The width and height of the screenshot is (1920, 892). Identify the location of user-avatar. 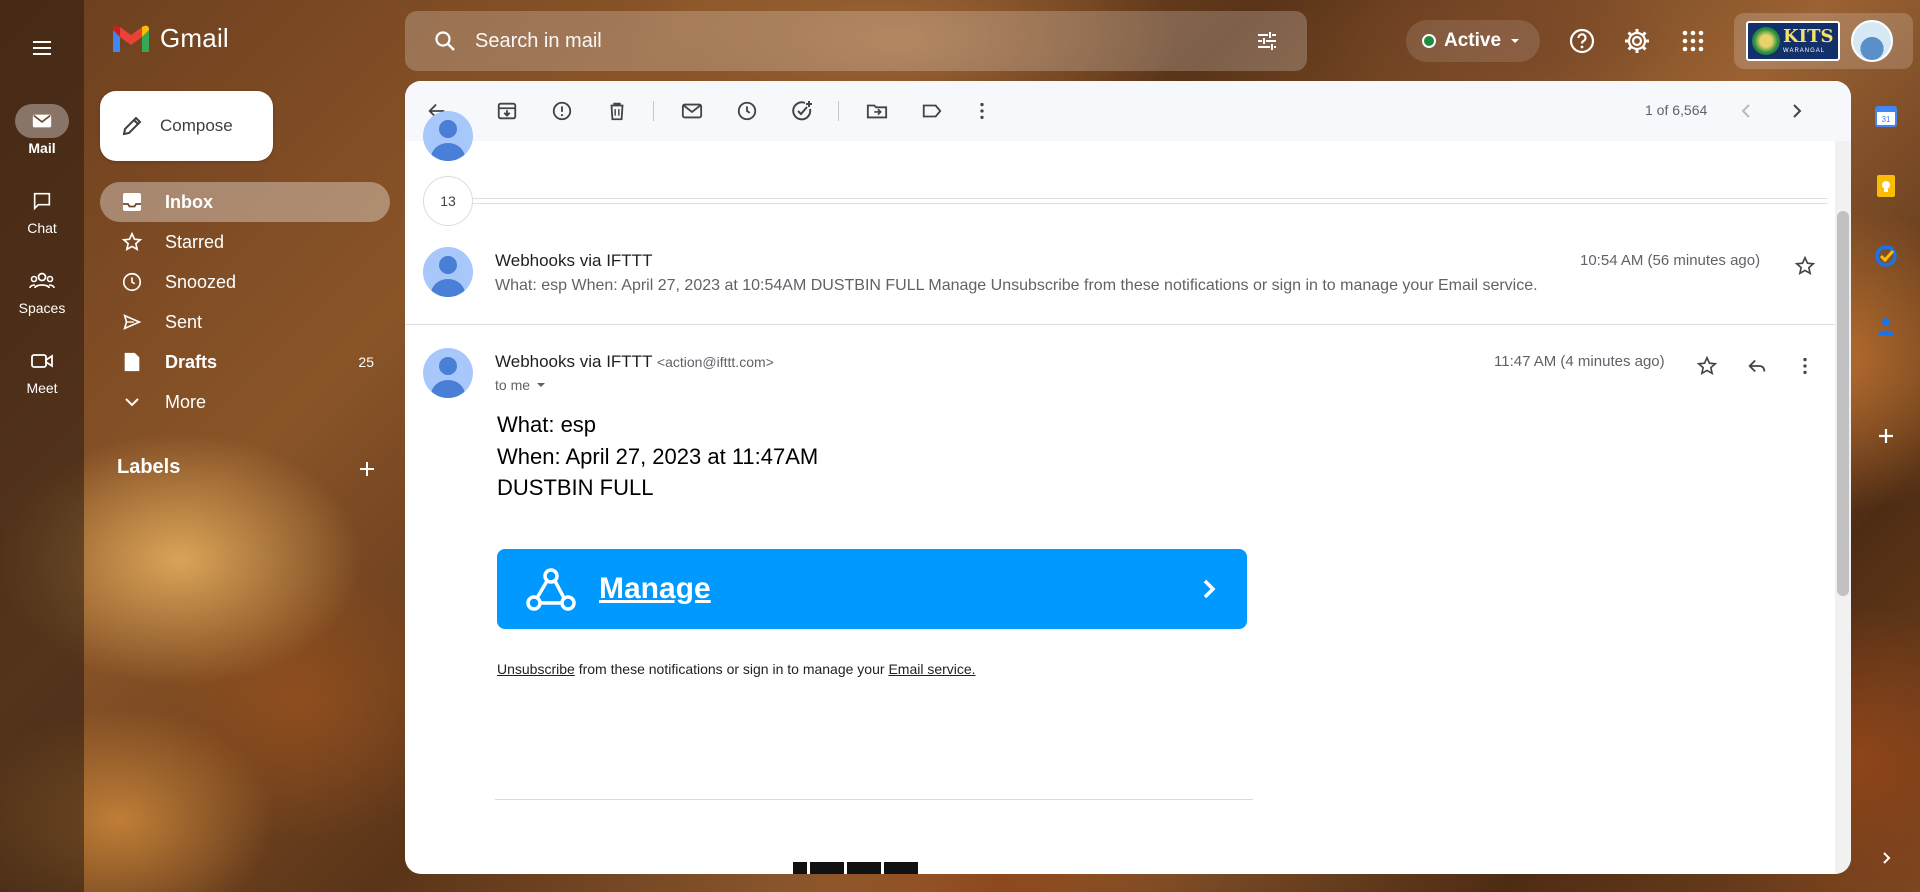
(1872, 41).